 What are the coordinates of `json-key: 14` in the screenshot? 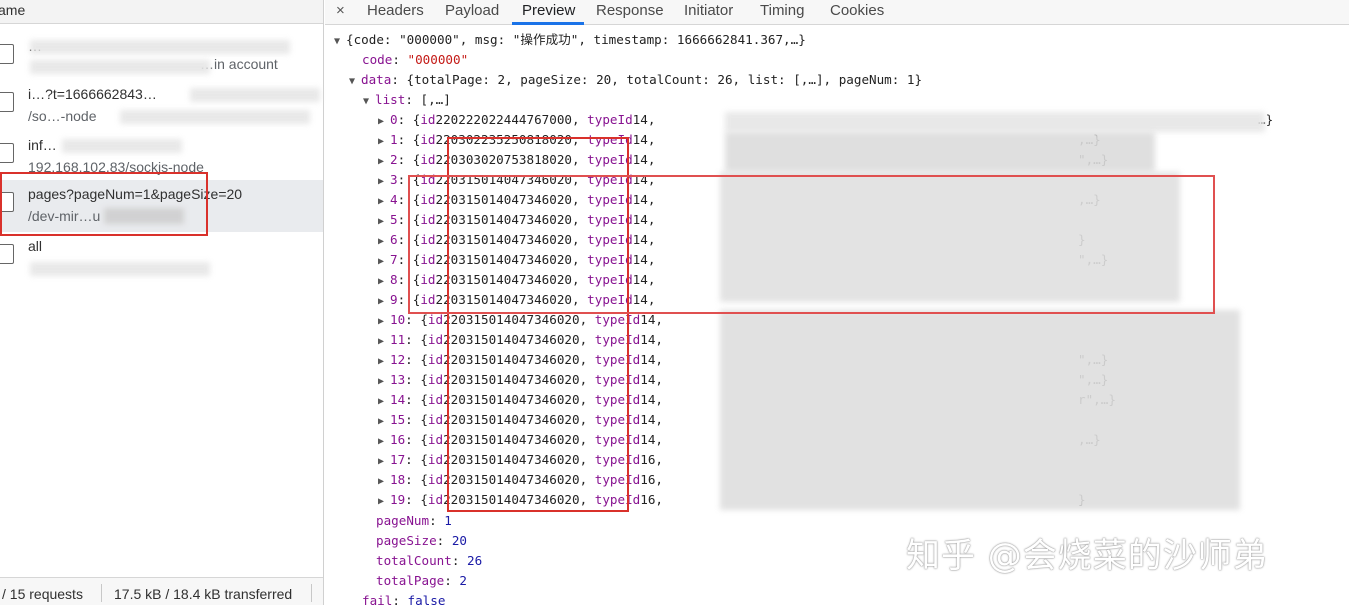 It's located at (398, 399).